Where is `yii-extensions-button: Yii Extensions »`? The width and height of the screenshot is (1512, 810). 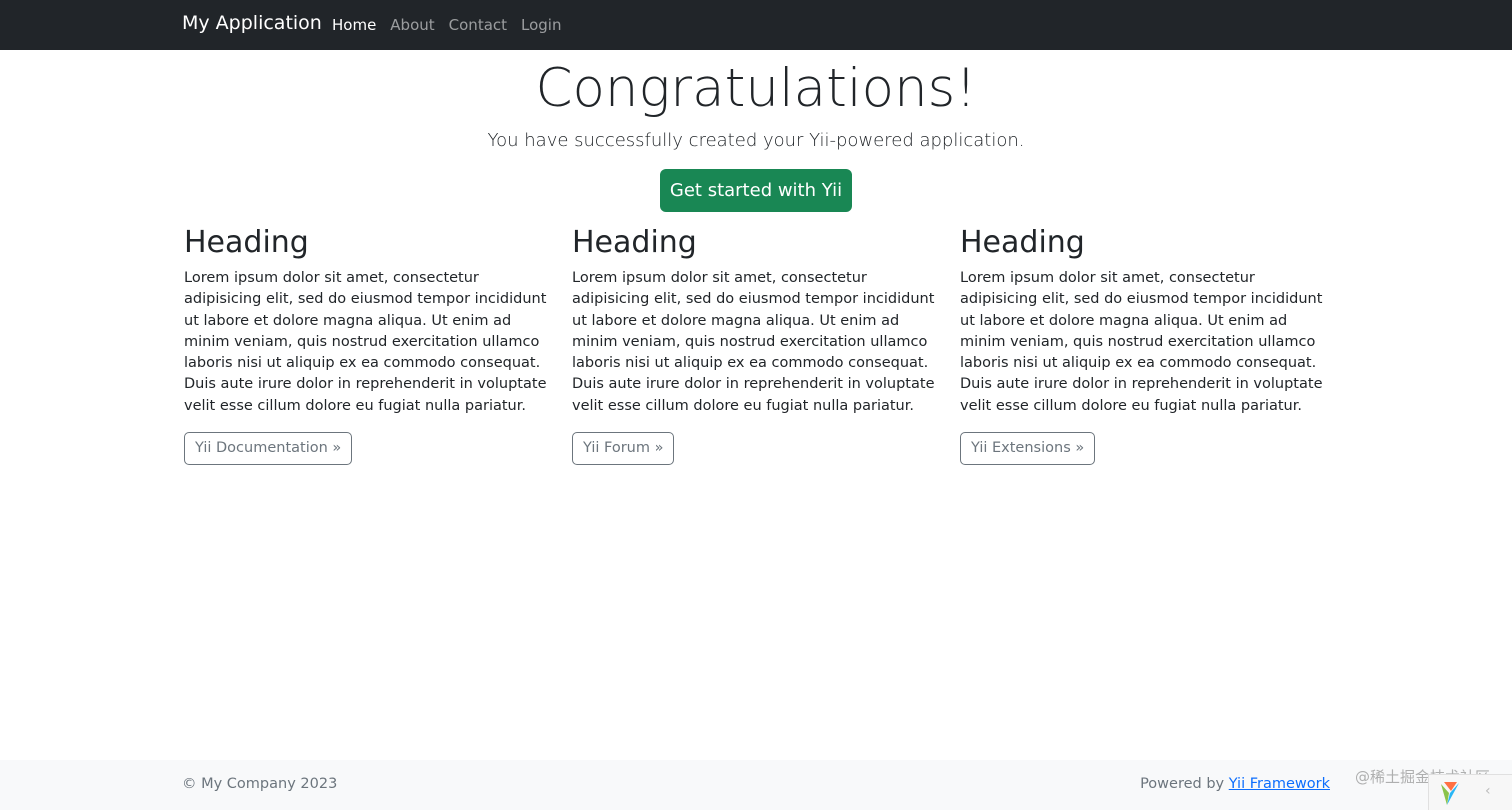
yii-extensions-button: Yii Extensions » is located at coordinates (1028, 449).